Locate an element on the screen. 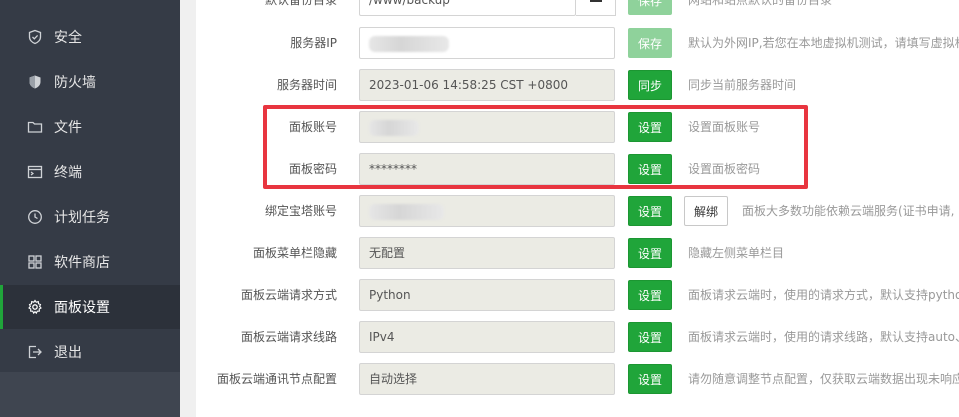 This screenshot has height=417, width=959. sidebar-item-panel-settings: 面板设置 is located at coordinates (90, 307).